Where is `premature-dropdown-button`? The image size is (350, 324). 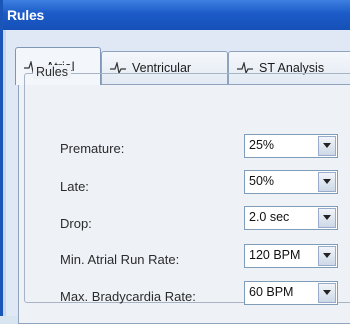 premature-dropdown-button is located at coordinates (327, 146).